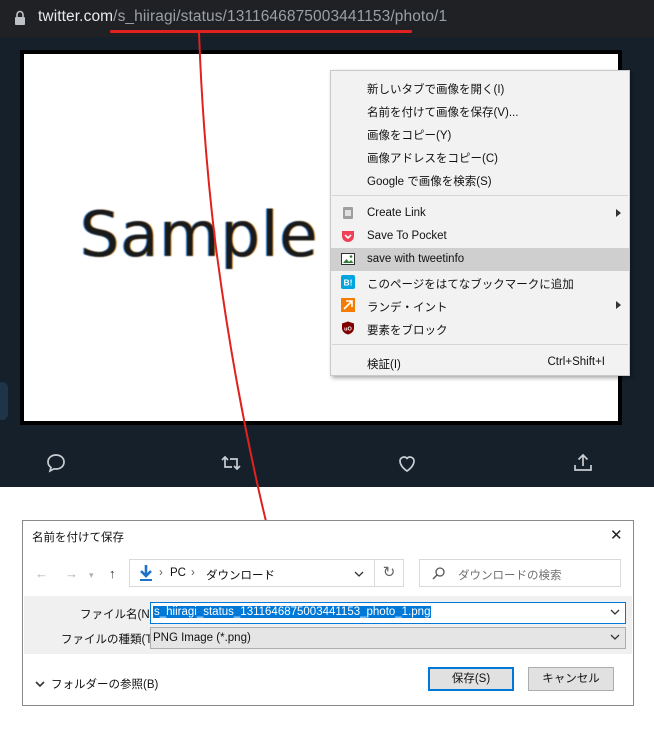 This screenshot has width=654, height=736. What do you see at coordinates (105, 685) in the screenshot?
I see `browse-folders-label: フォルダーの参照(B)` at bounding box center [105, 685].